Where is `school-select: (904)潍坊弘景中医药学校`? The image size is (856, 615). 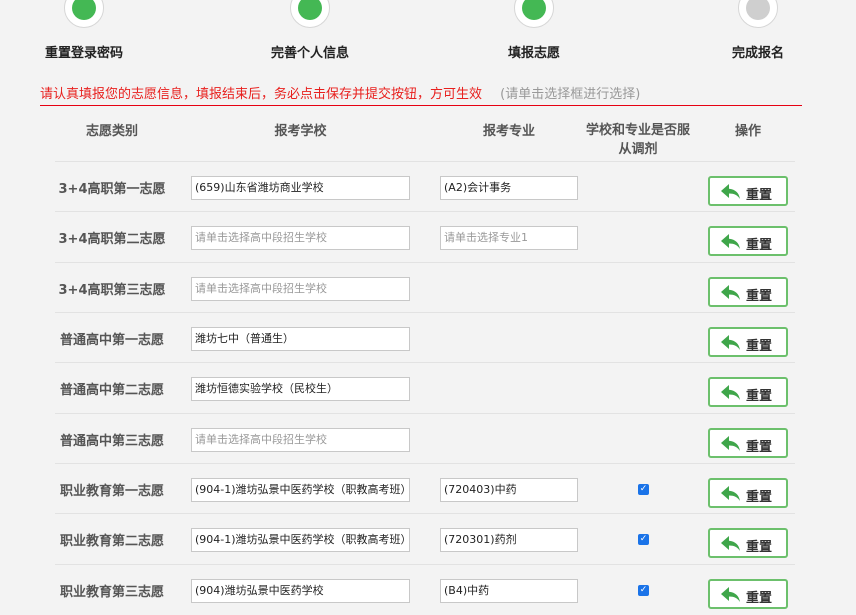 school-select: (904)潍坊弘景中医药学校 is located at coordinates (300, 591).